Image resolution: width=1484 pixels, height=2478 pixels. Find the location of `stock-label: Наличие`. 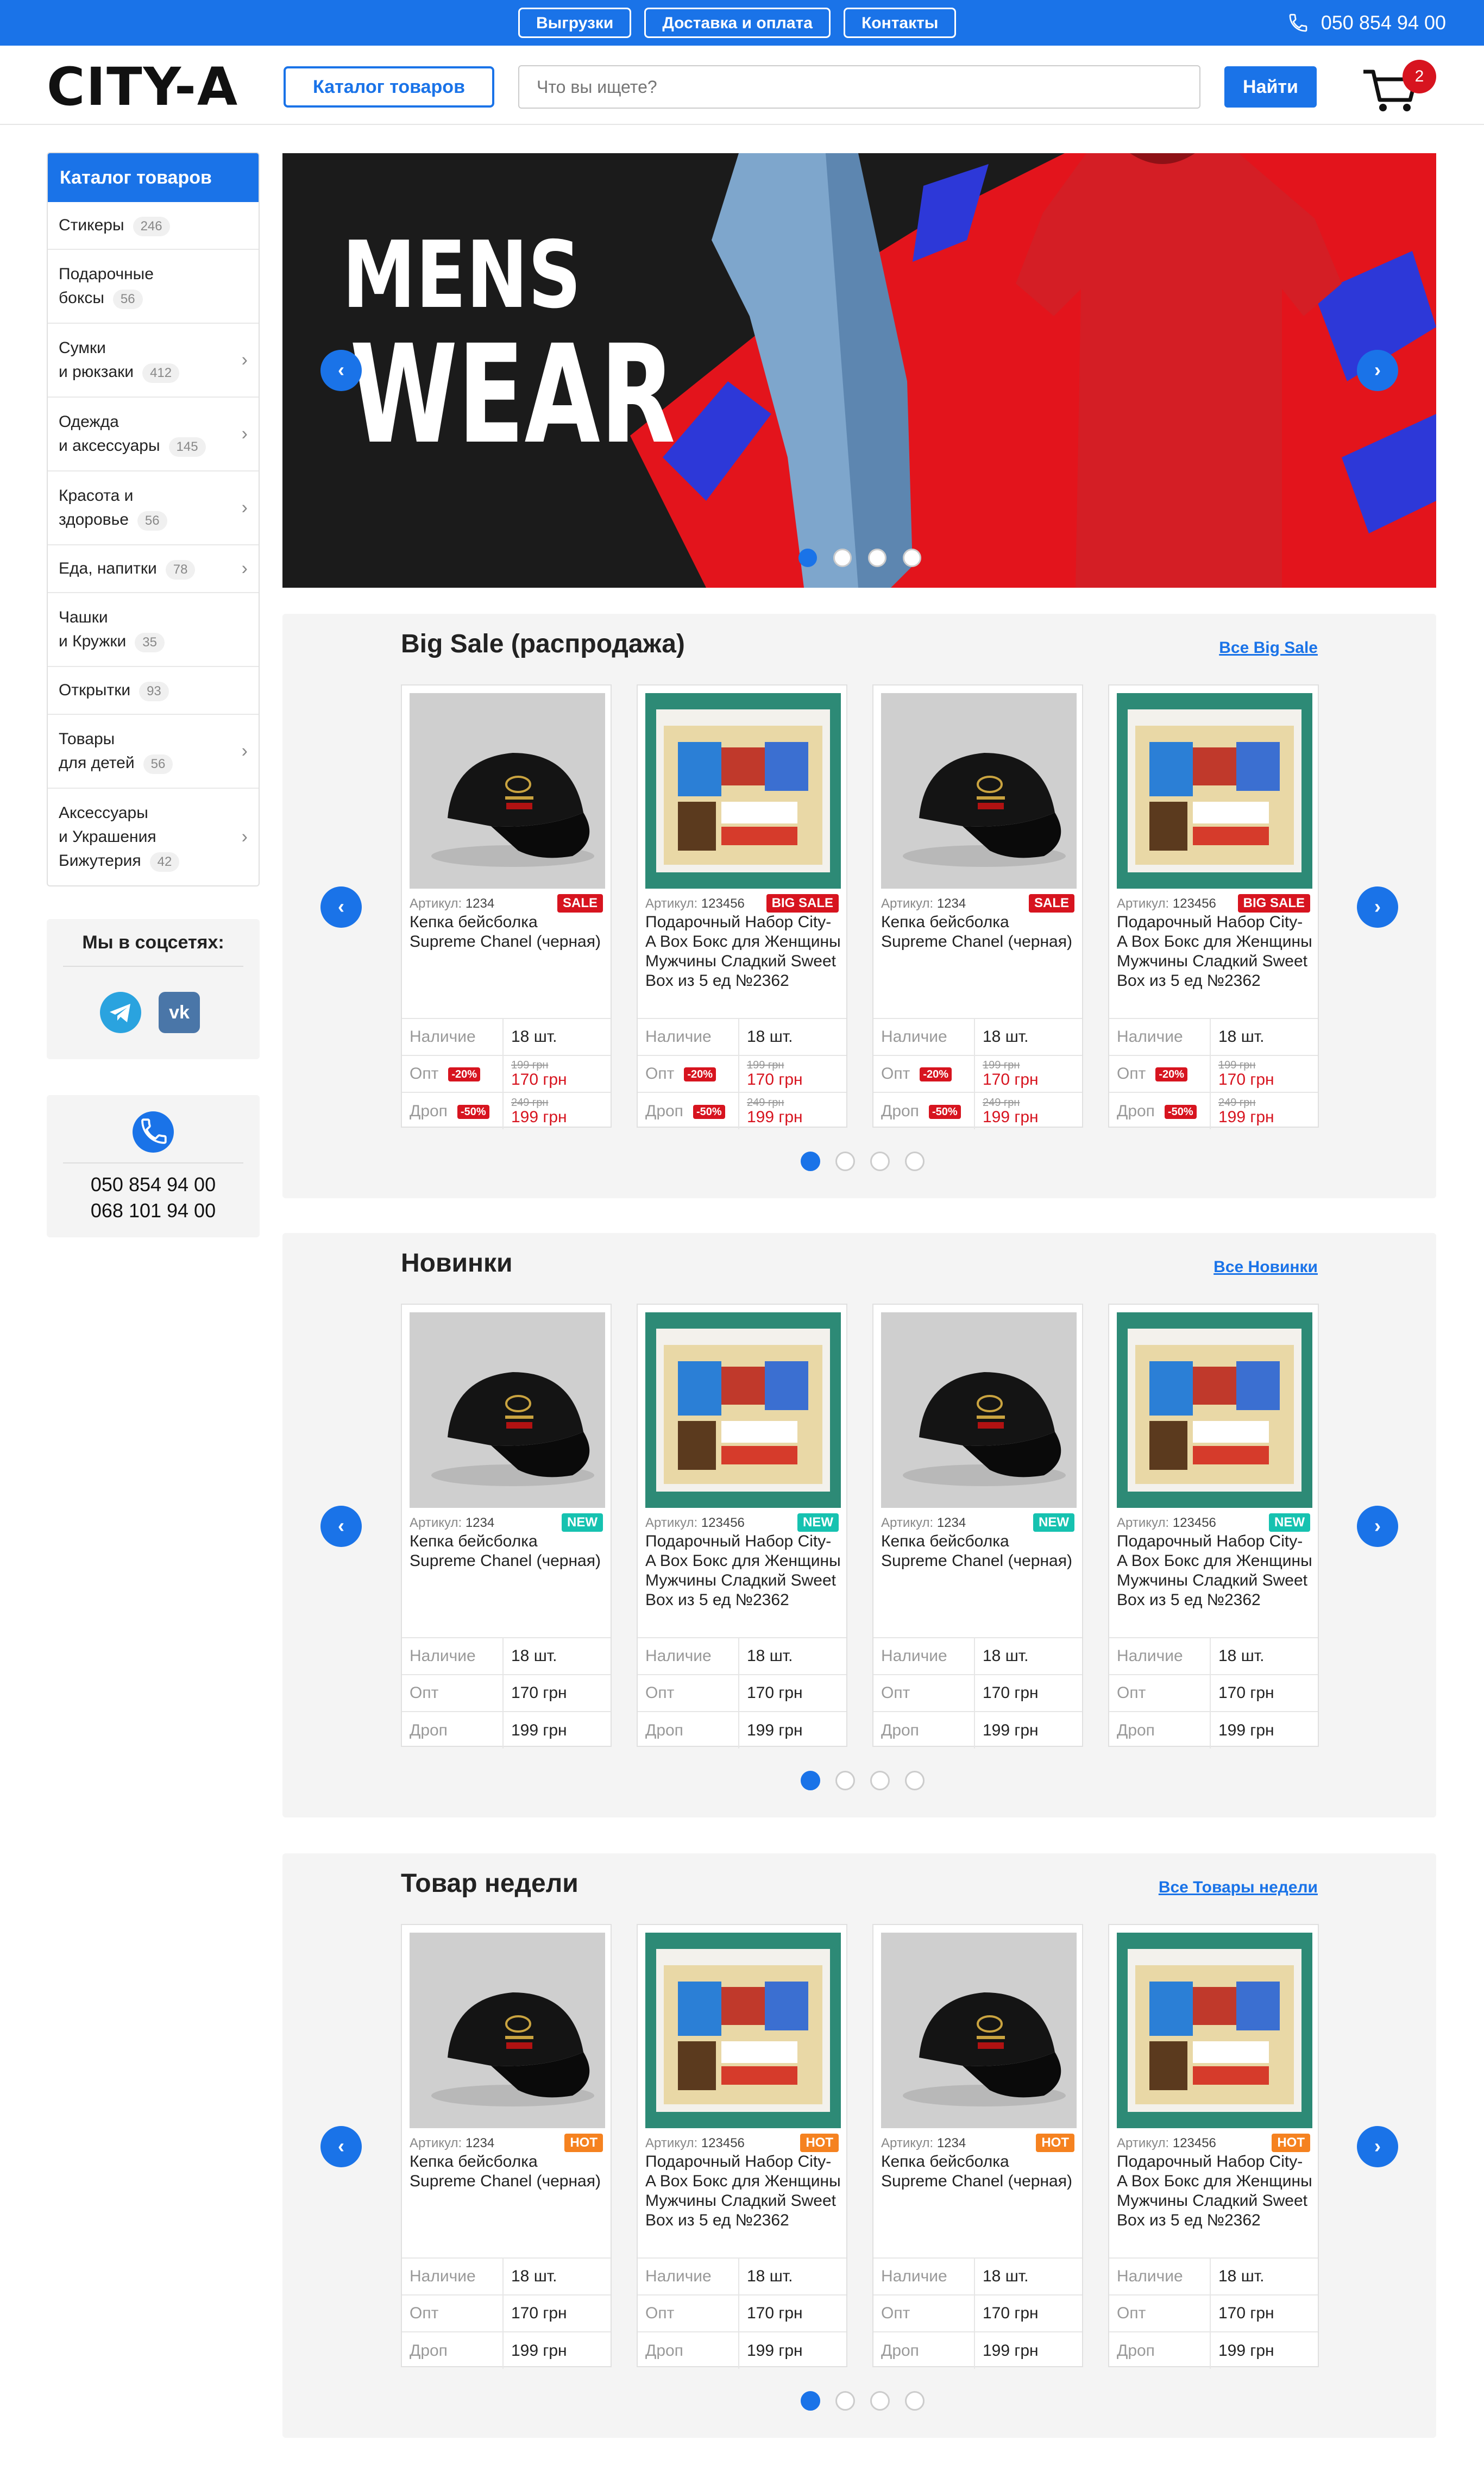

stock-label: Наличие is located at coordinates (688, 1656).